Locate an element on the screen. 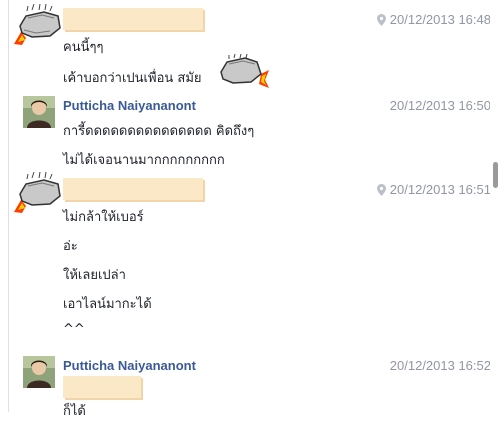 This screenshot has width=500, height=421. timestamp-text: 20/12/2013 16:48 is located at coordinates (440, 19).